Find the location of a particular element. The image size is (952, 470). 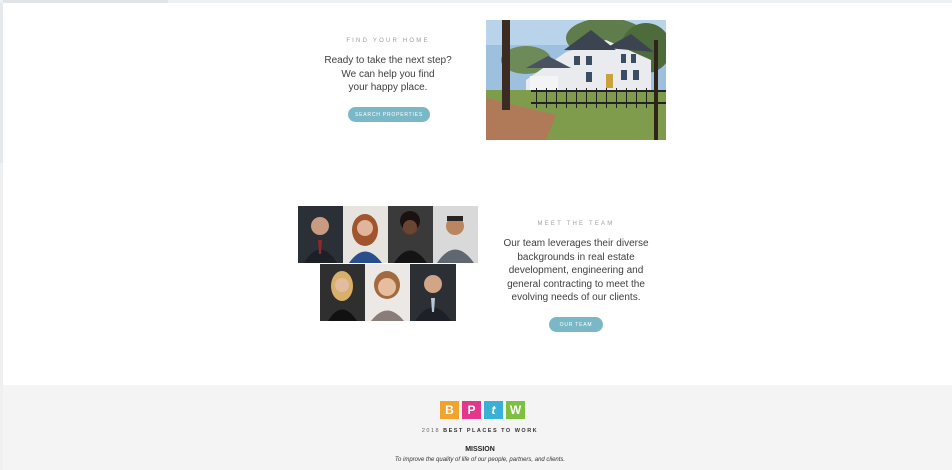

logo-letter: B is located at coordinates (449, 410).